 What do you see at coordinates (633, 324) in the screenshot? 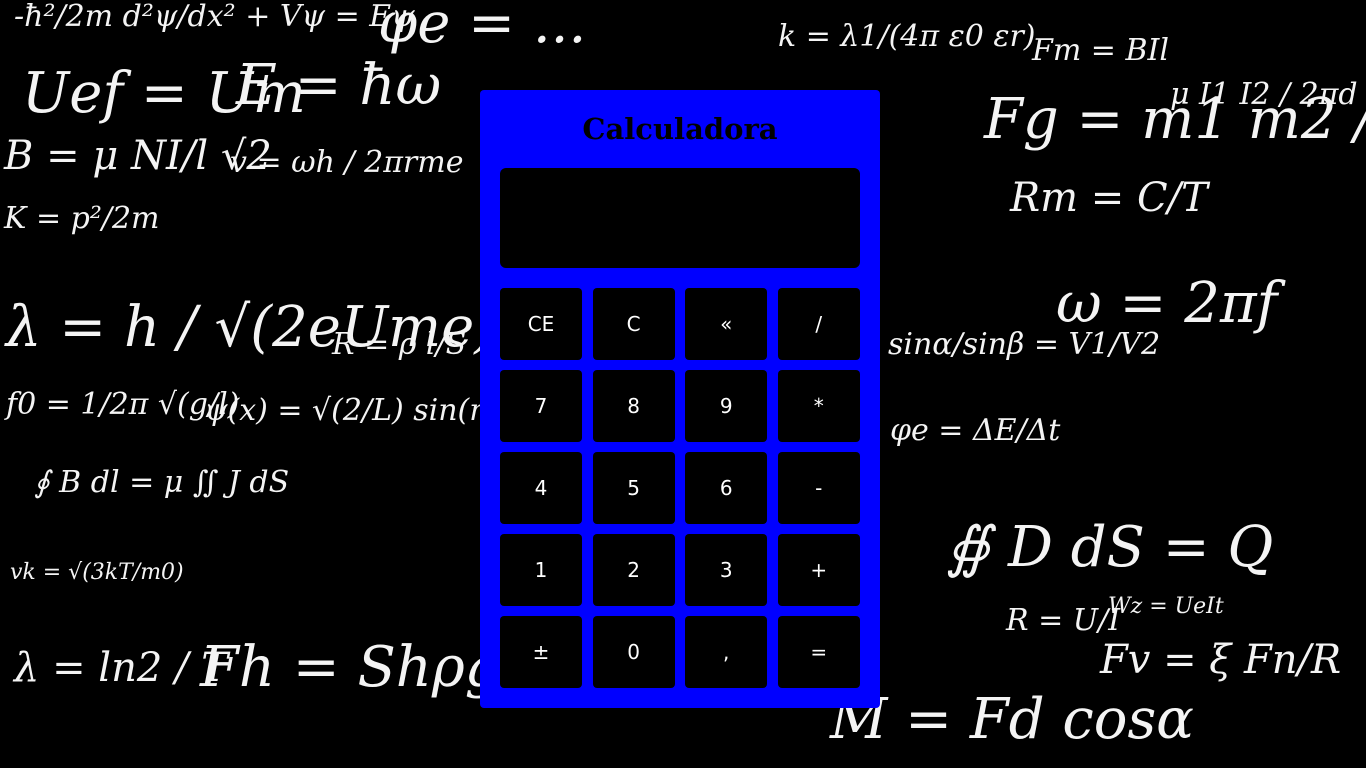
I see `clear-button: C` at bounding box center [633, 324].